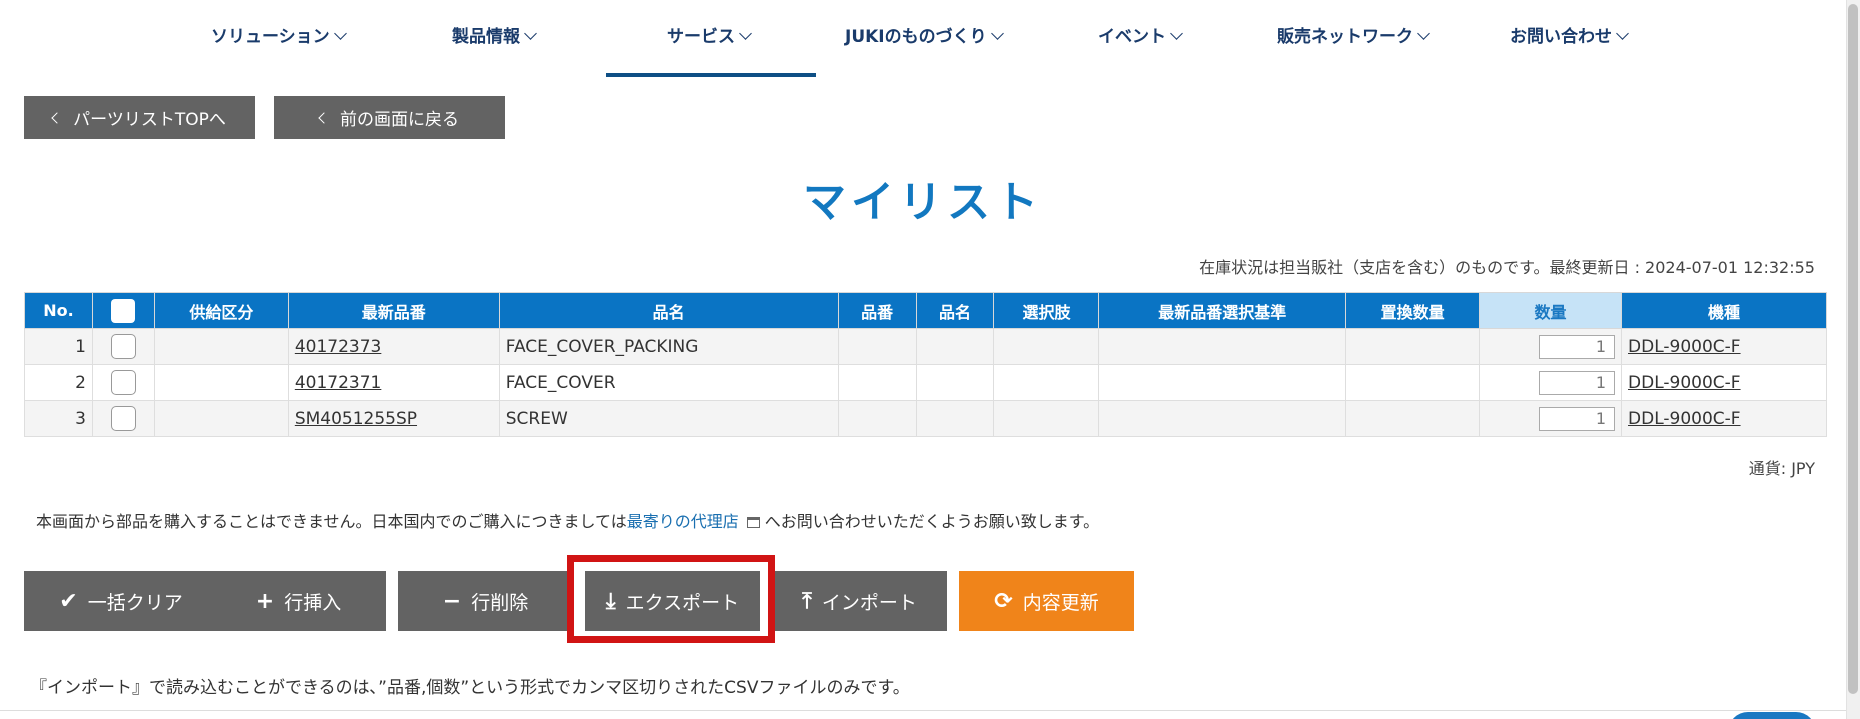 This screenshot has width=1860, height=719. Describe the element at coordinates (753, 522) in the screenshot. I see `external-window-icon` at that location.